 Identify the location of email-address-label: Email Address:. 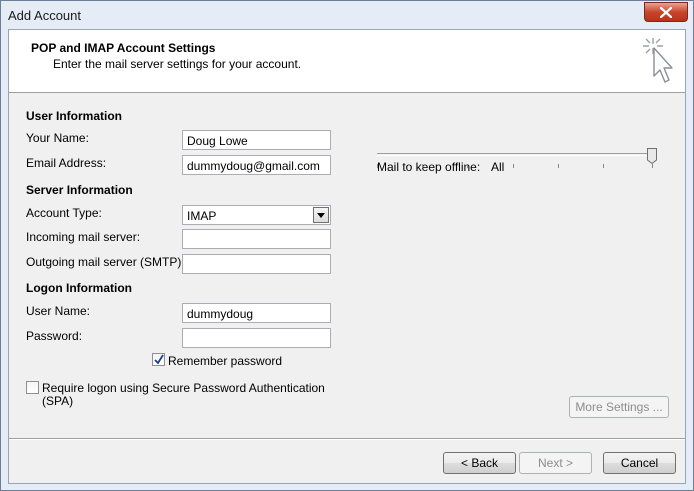
(66, 163).